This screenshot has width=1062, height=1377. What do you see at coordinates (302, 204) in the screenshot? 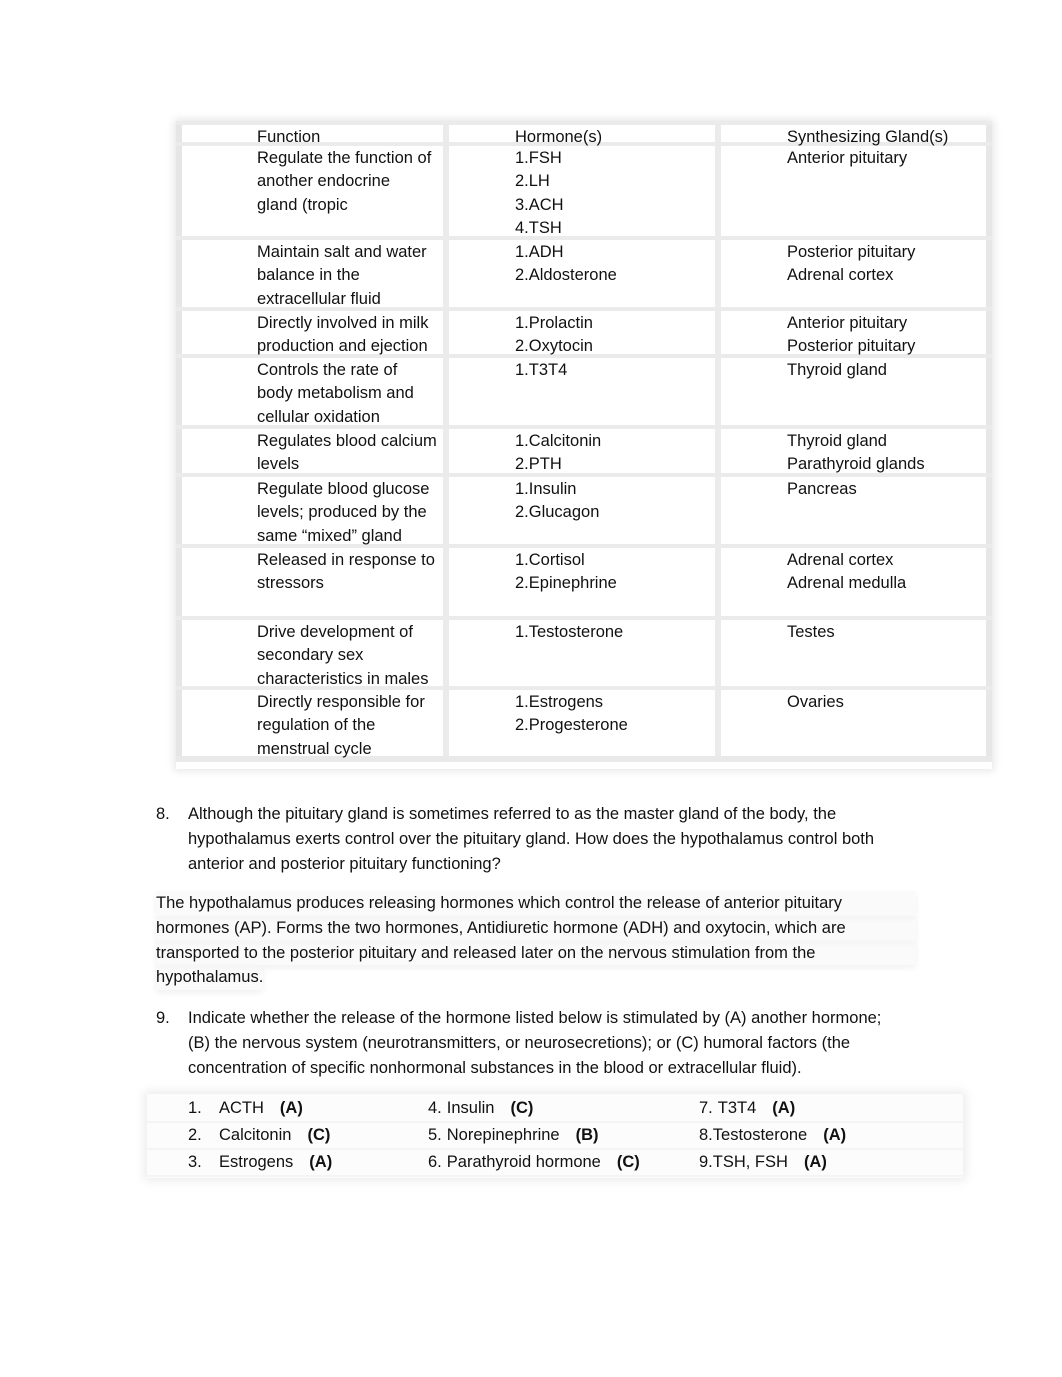
I see `cell-line: gland (tropic` at bounding box center [302, 204].